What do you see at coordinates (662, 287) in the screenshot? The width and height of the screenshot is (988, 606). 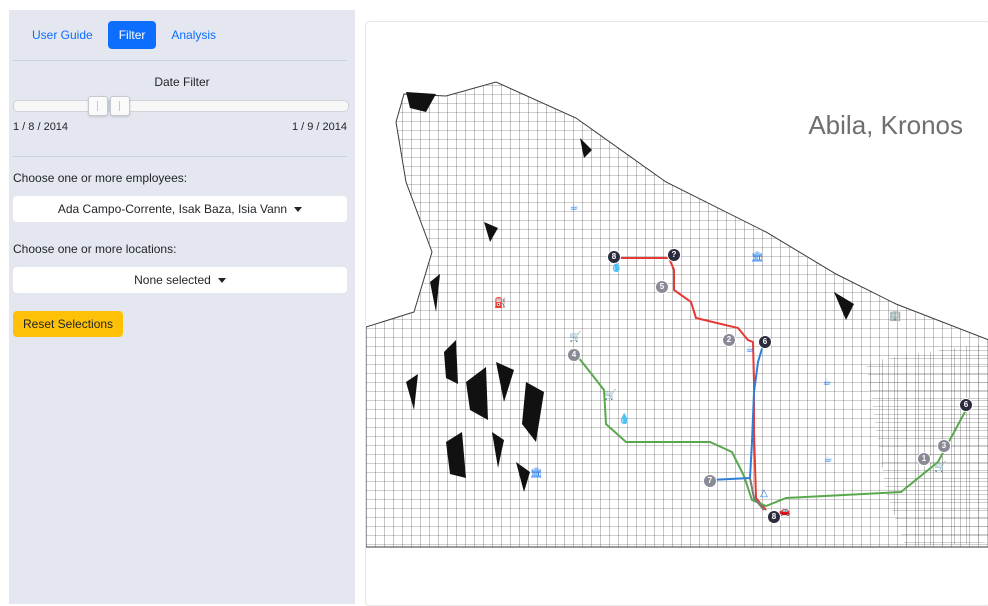 I see `location-marker: 5` at bounding box center [662, 287].